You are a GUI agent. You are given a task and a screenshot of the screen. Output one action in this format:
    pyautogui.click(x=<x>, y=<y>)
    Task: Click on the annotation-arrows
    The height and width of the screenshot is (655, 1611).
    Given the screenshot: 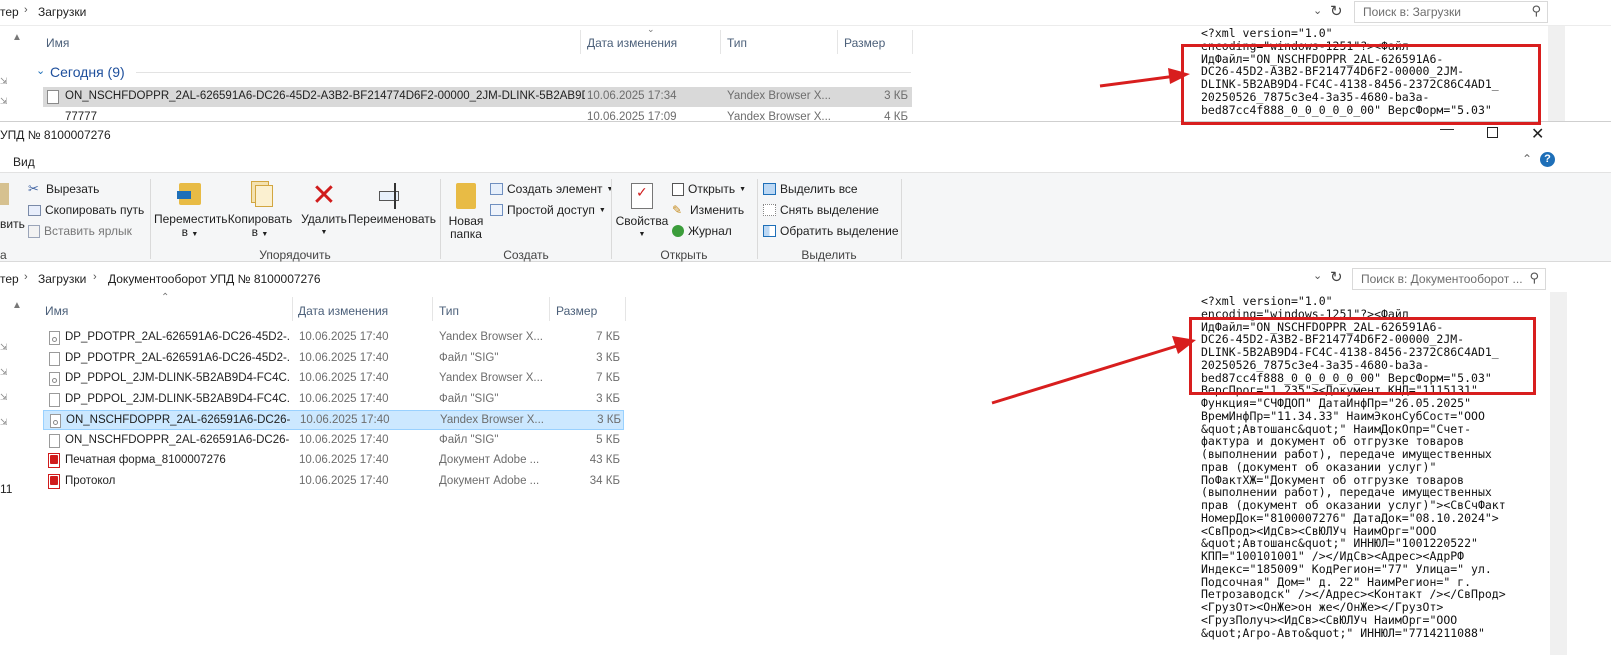 What is the action you would take?
    pyautogui.click(x=1093, y=236)
    